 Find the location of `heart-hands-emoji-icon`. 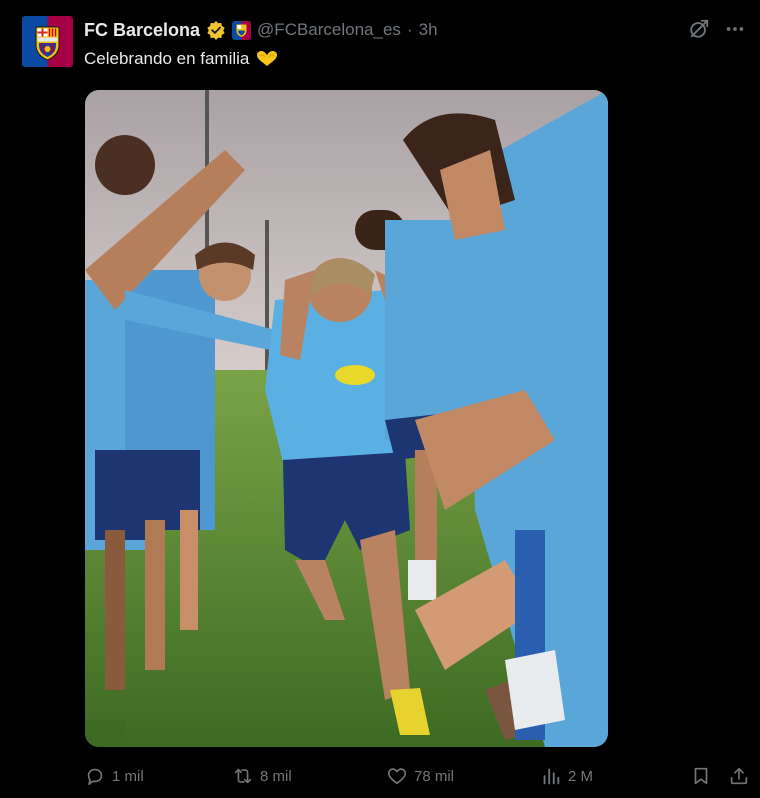

heart-hands-emoji-icon is located at coordinates (267, 58).